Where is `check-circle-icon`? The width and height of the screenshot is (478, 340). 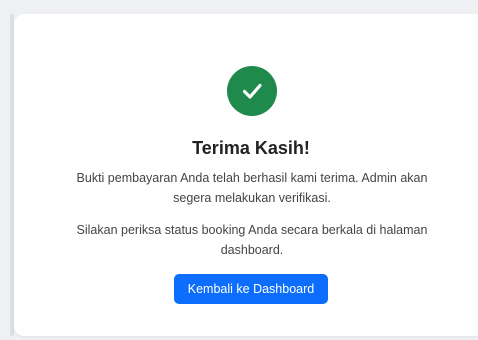
check-circle-icon is located at coordinates (252, 91).